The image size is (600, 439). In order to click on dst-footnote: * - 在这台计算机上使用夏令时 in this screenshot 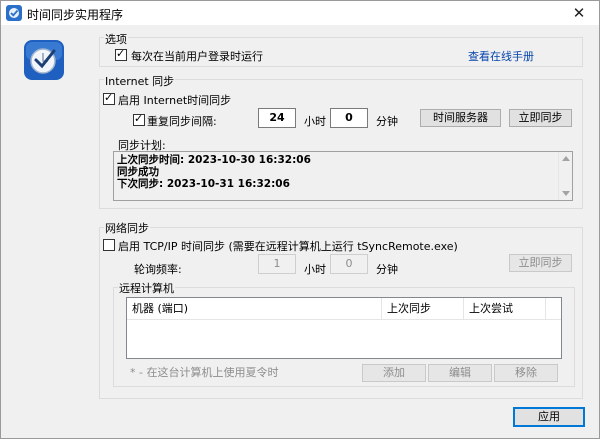, I will do `click(204, 372)`.